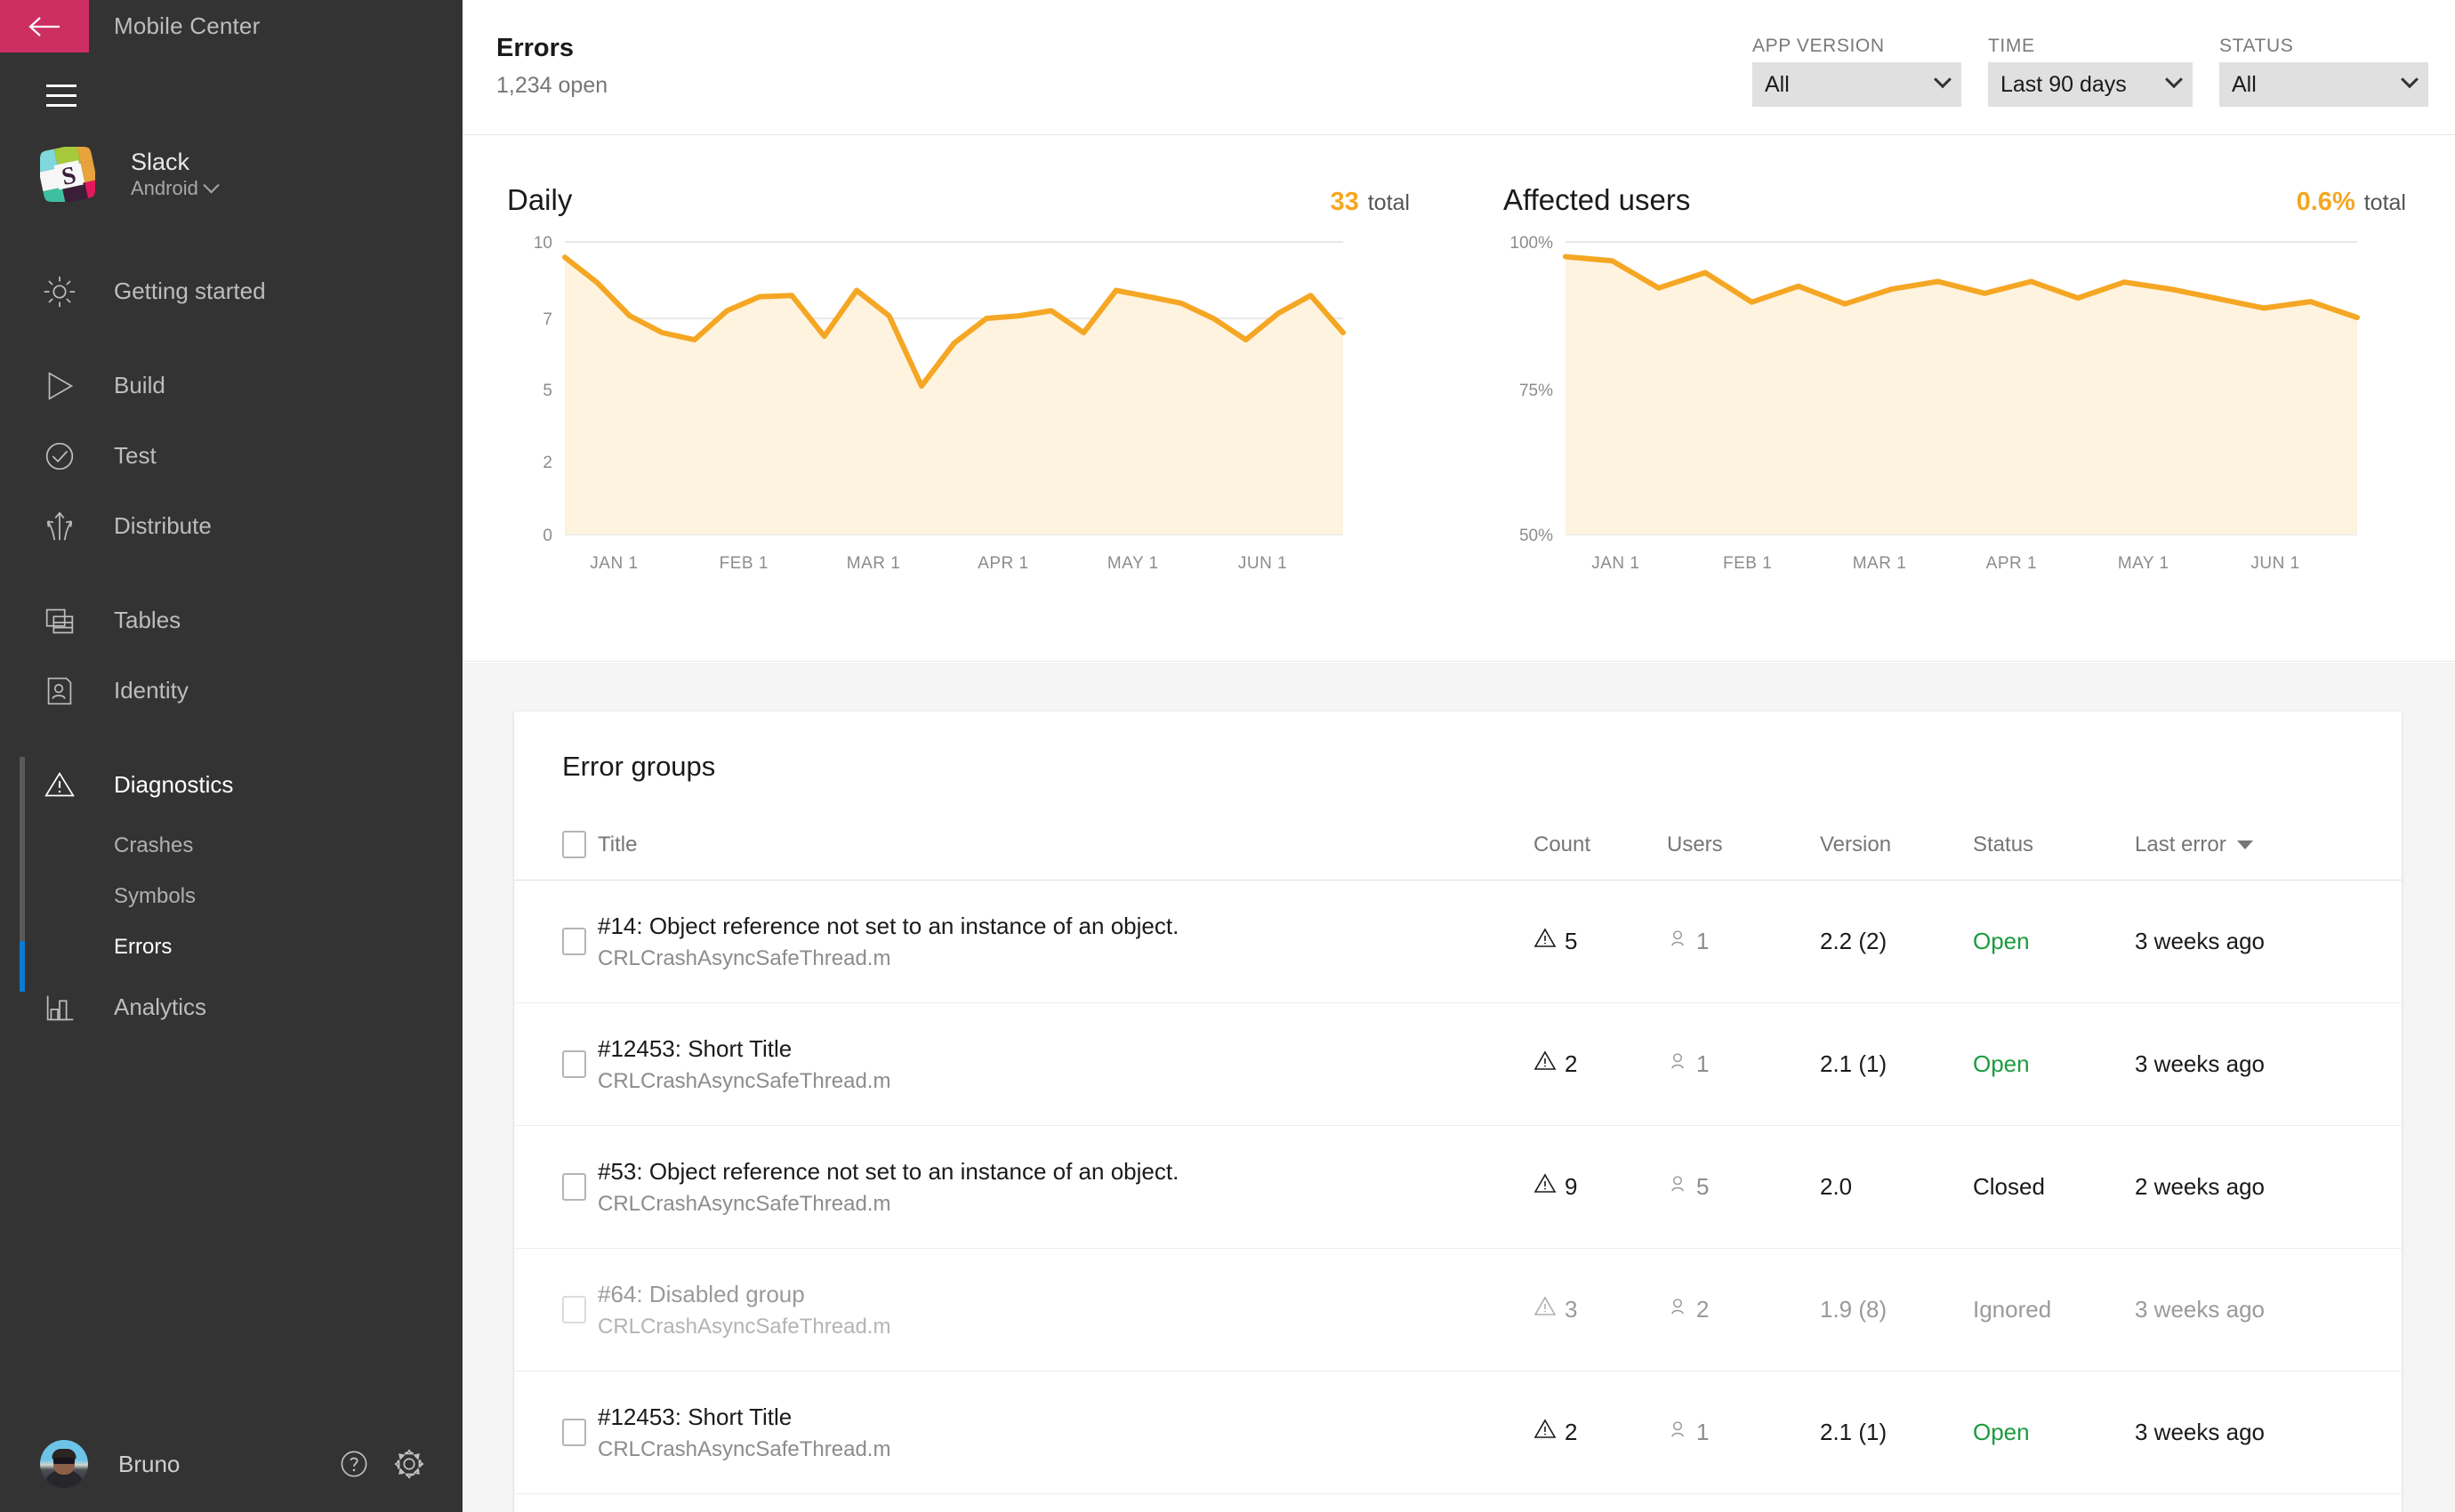 This screenshot has width=2455, height=1512. I want to click on time-select: Last 90 days, so click(2090, 84).